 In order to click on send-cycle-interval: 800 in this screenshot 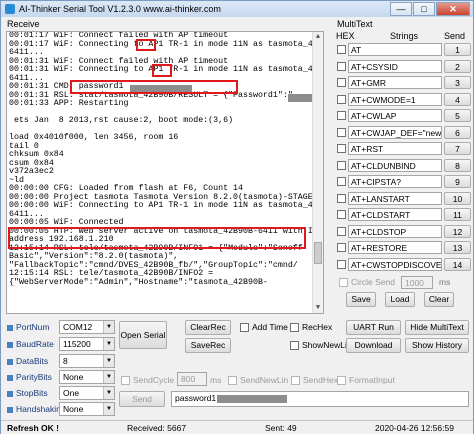, I will do `click(192, 379)`.